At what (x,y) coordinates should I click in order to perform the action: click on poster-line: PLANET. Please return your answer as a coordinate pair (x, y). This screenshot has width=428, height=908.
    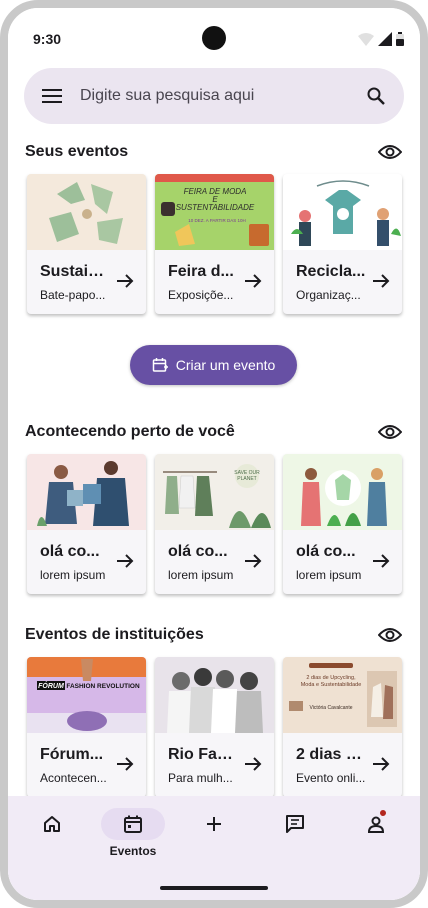
    Looking at the image, I should click on (246, 479).